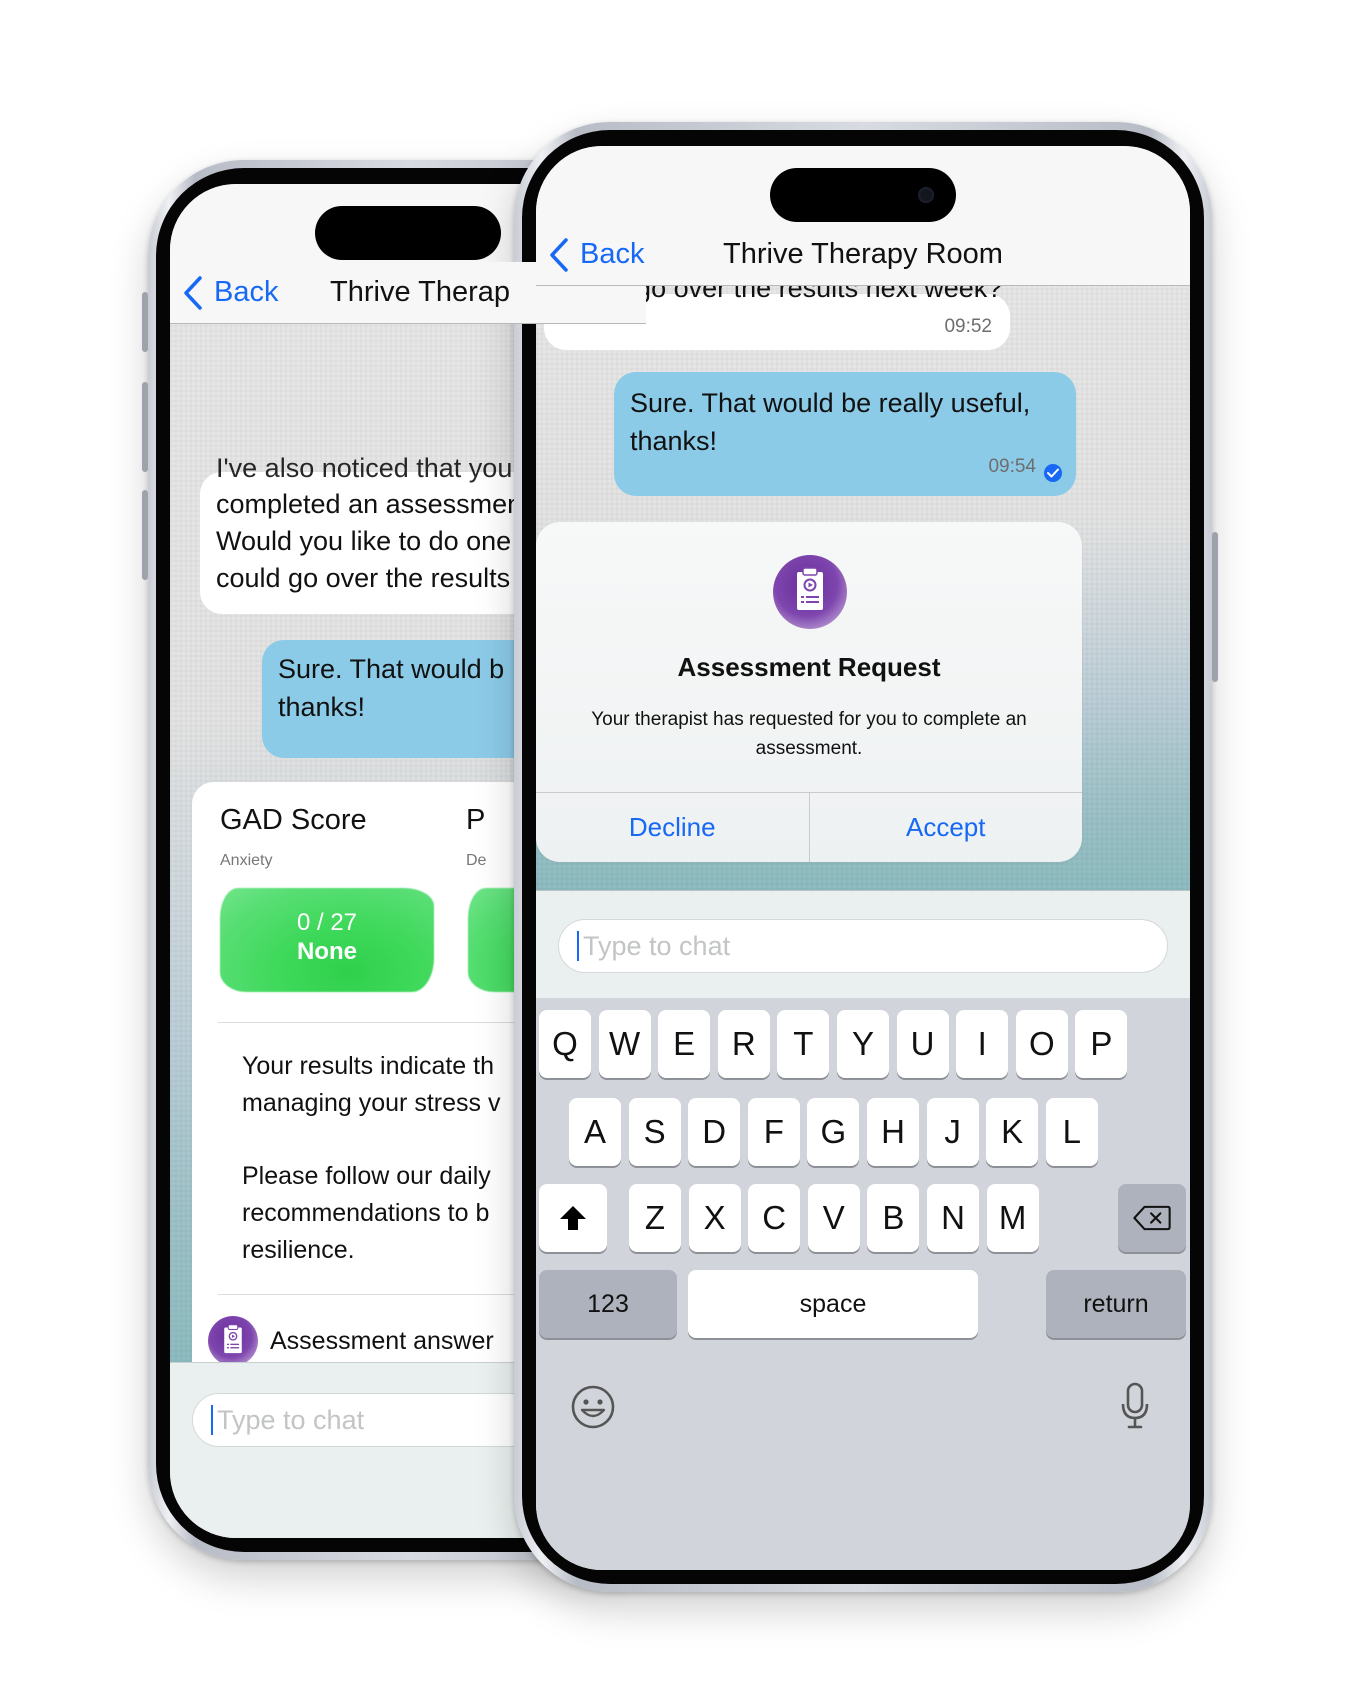 The width and height of the screenshot is (1352, 1707). What do you see at coordinates (1012, 1218) in the screenshot?
I see `key-m: M` at bounding box center [1012, 1218].